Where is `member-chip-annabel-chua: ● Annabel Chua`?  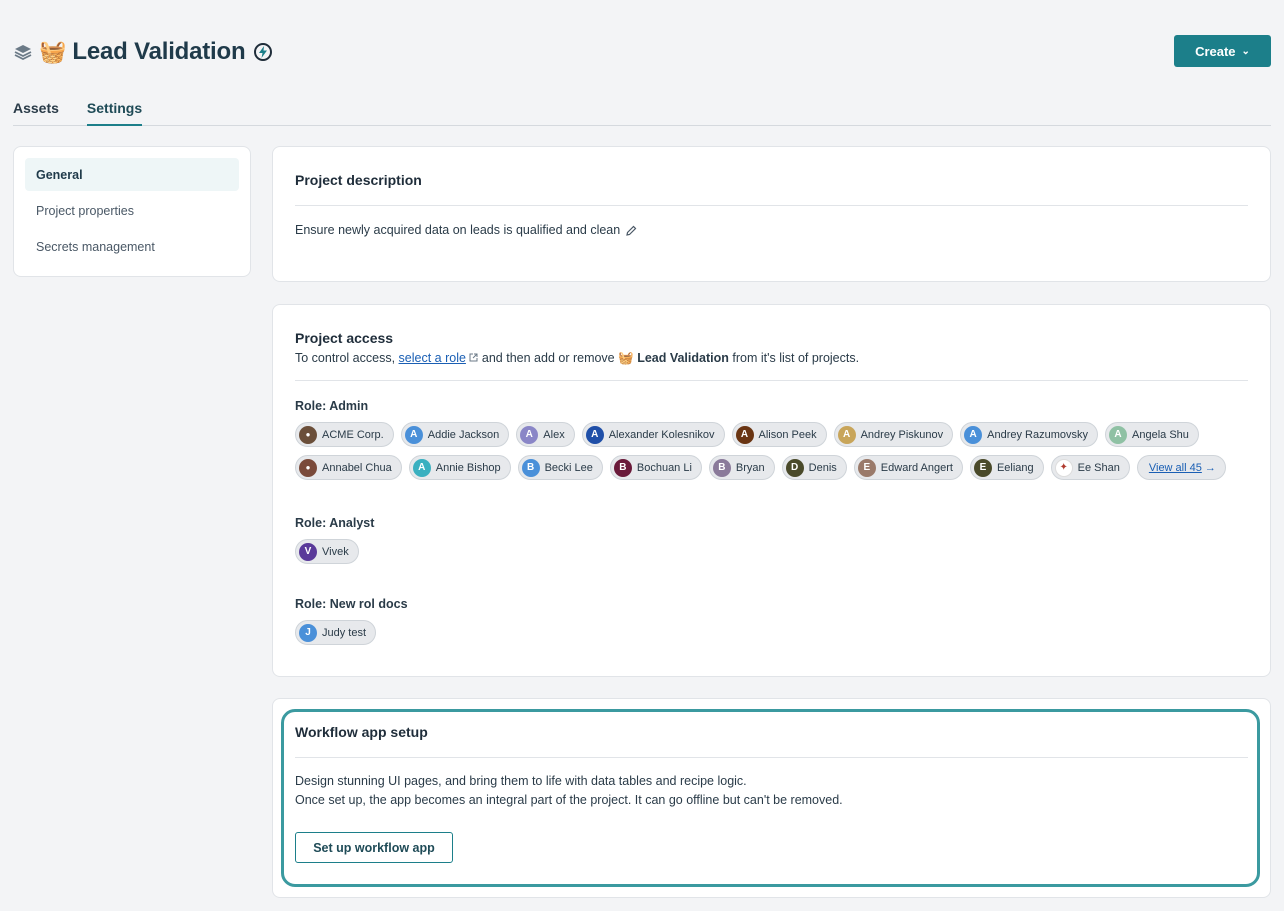 member-chip-annabel-chua: ● Annabel Chua is located at coordinates (348, 467).